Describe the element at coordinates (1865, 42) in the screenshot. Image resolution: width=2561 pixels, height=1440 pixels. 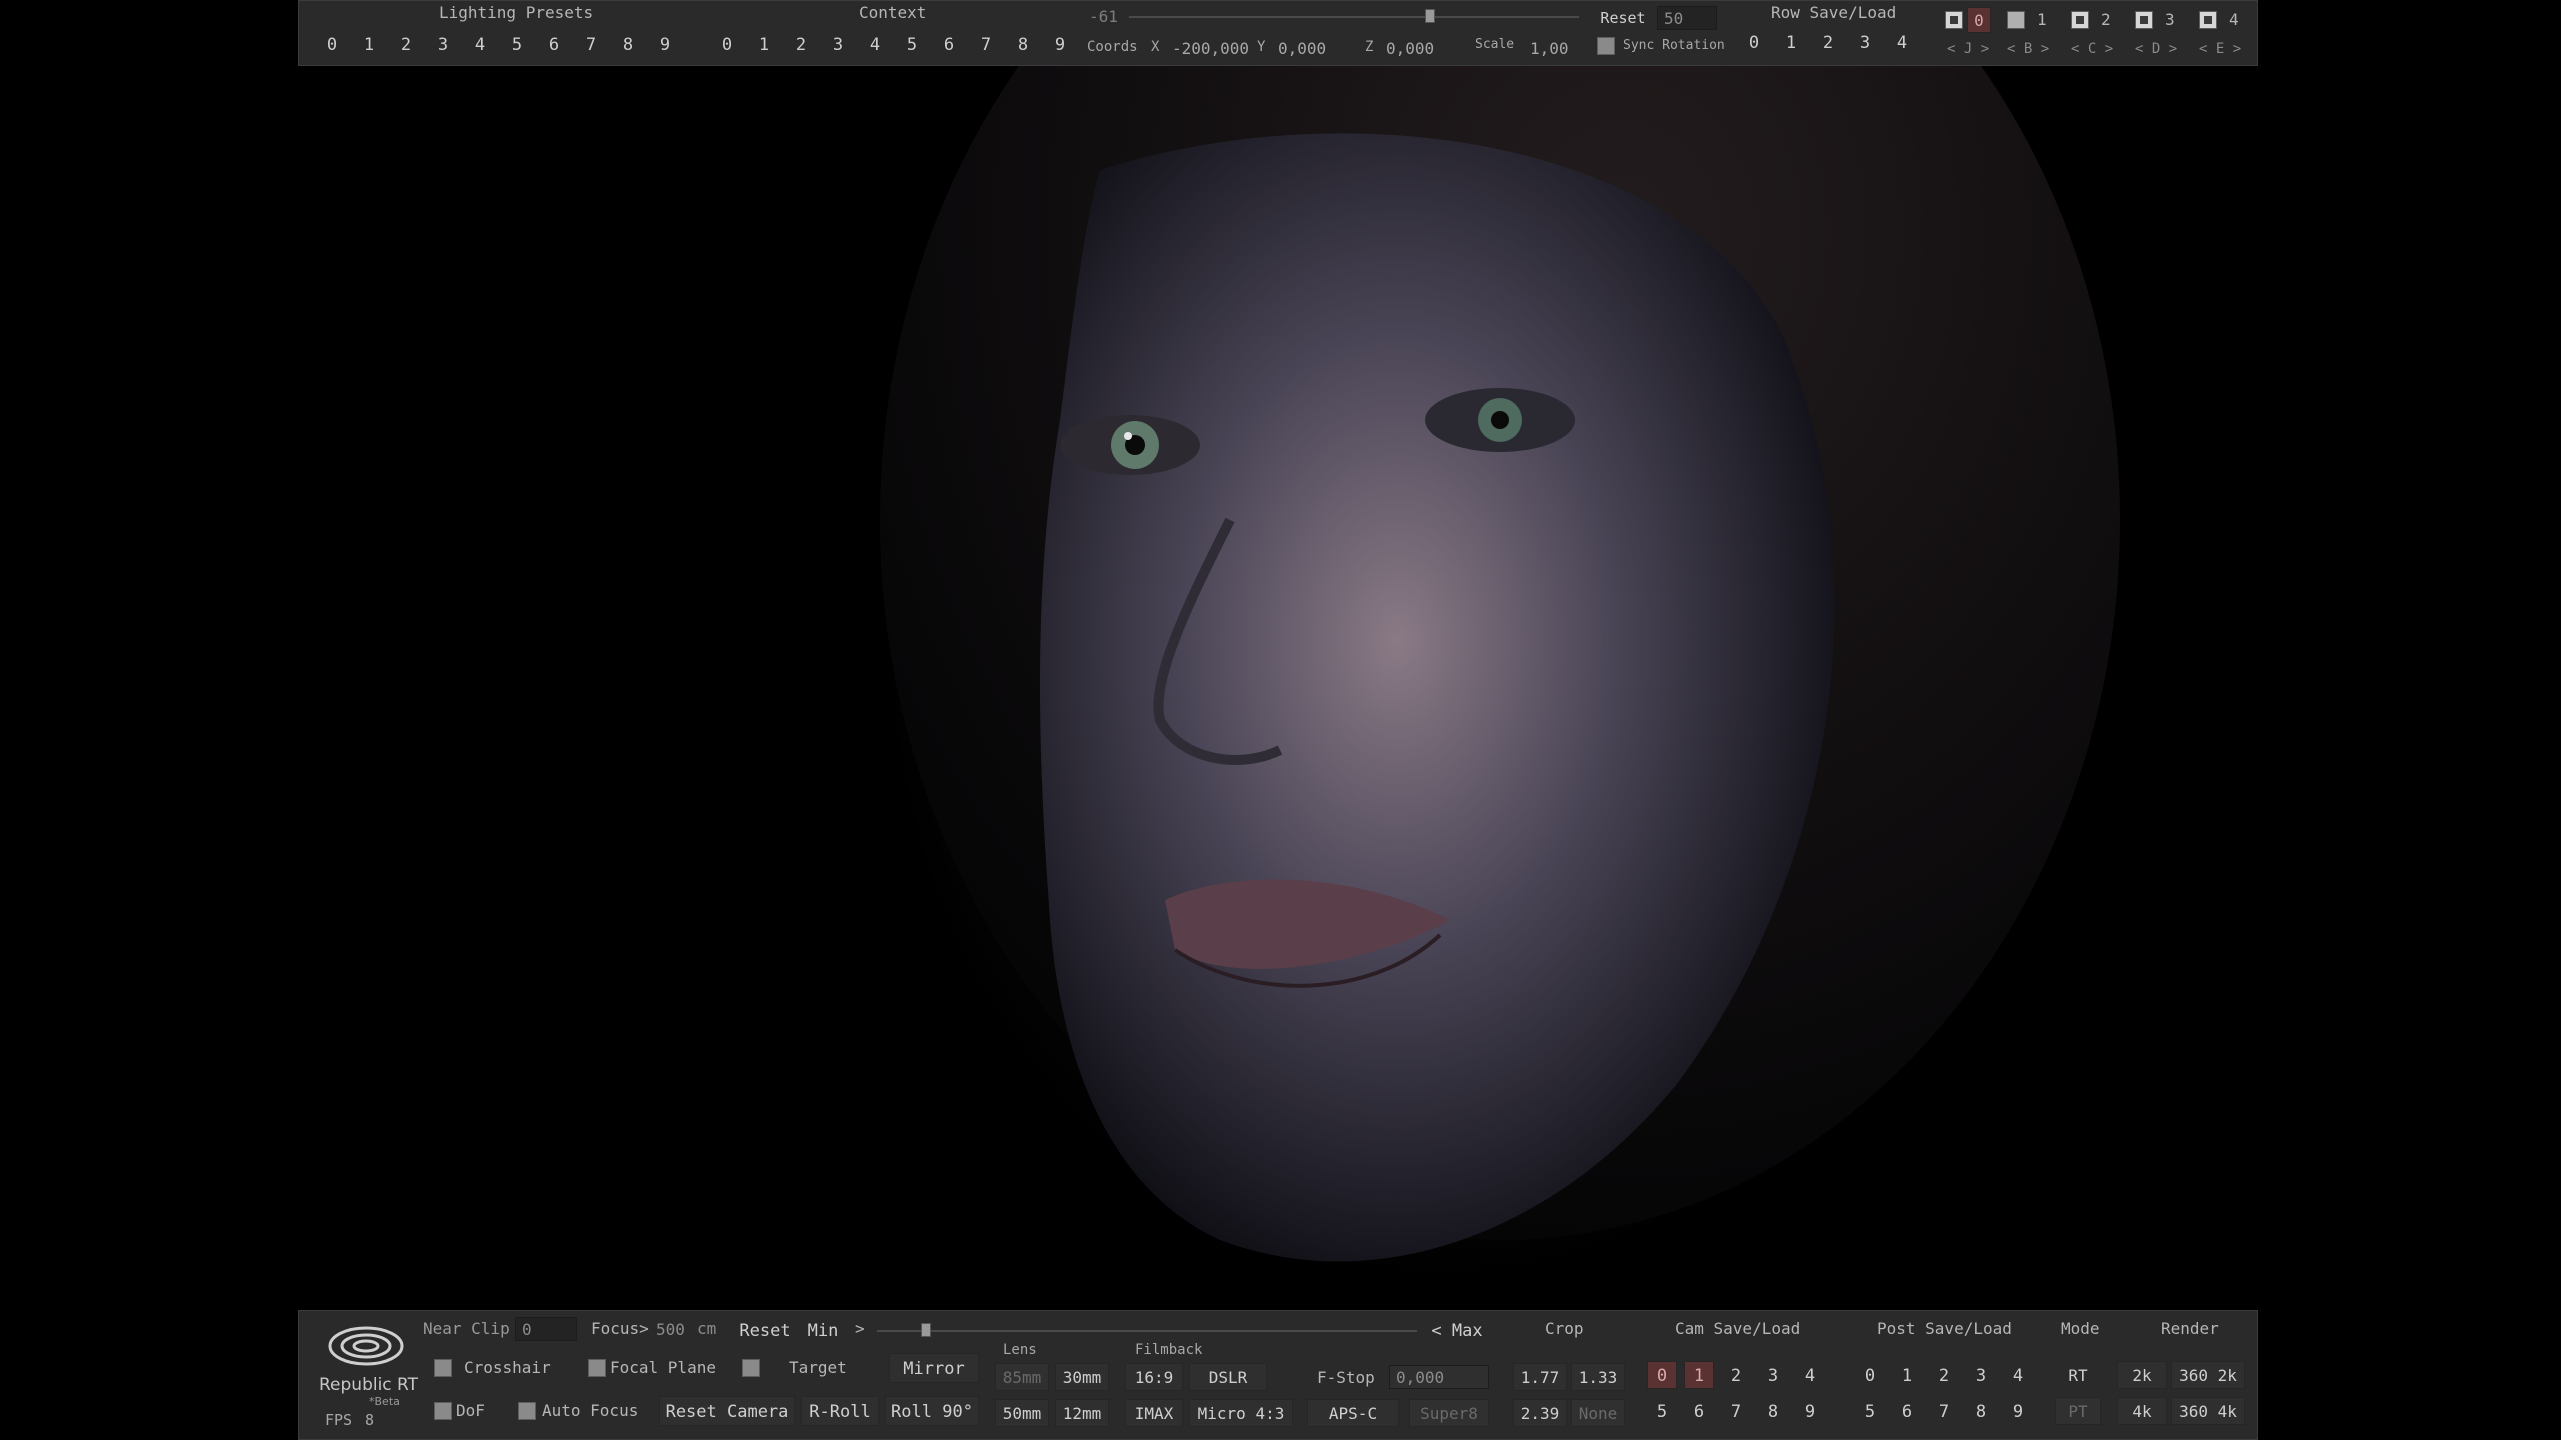
I see `row-slot-3: 3` at that location.